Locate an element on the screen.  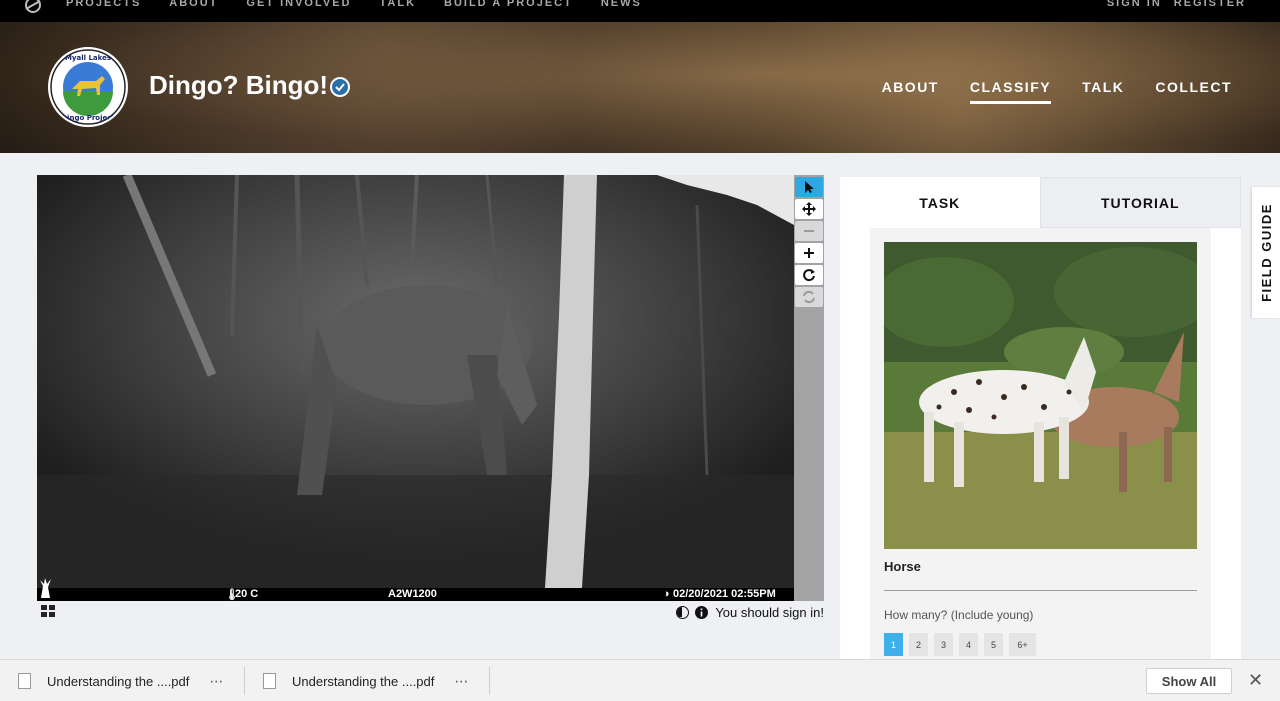
project-nav-about: ABOUT is located at coordinates (910, 91).